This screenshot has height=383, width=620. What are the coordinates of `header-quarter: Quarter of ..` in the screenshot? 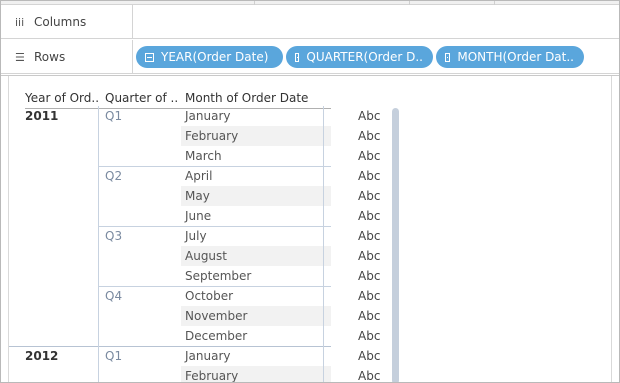 It's located at (141, 98).